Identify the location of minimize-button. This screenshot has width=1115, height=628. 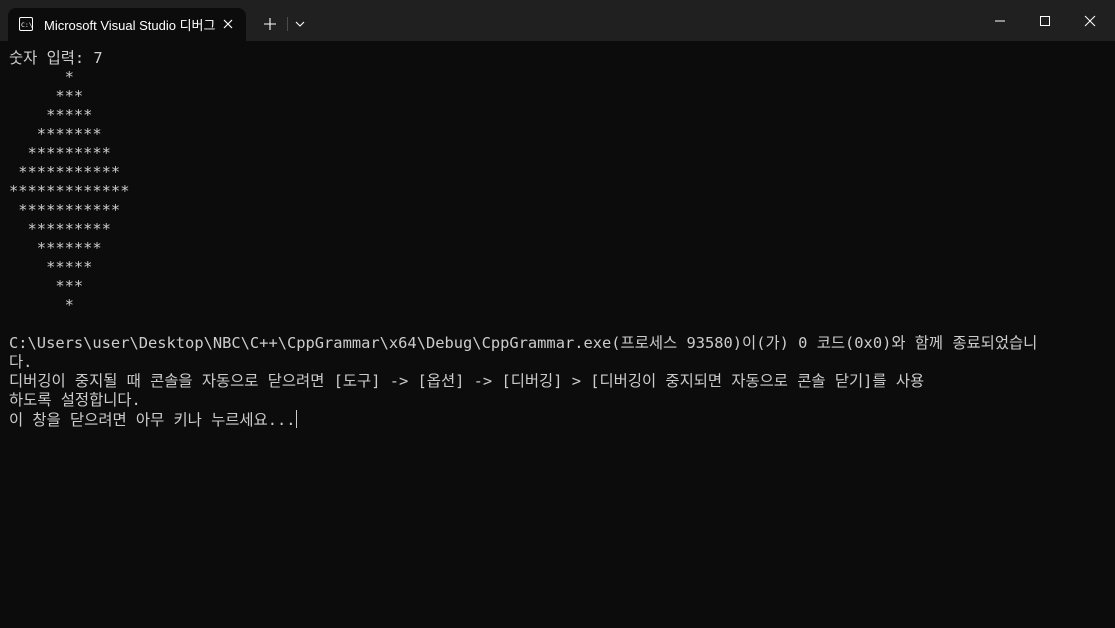
(1000, 20).